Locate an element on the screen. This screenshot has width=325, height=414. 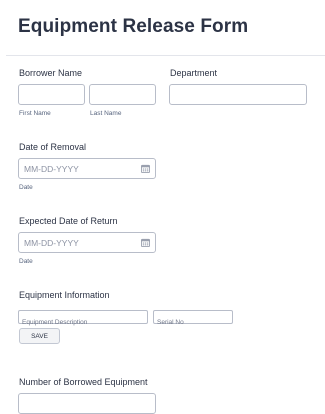
serial-no-field is located at coordinates (193, 319).